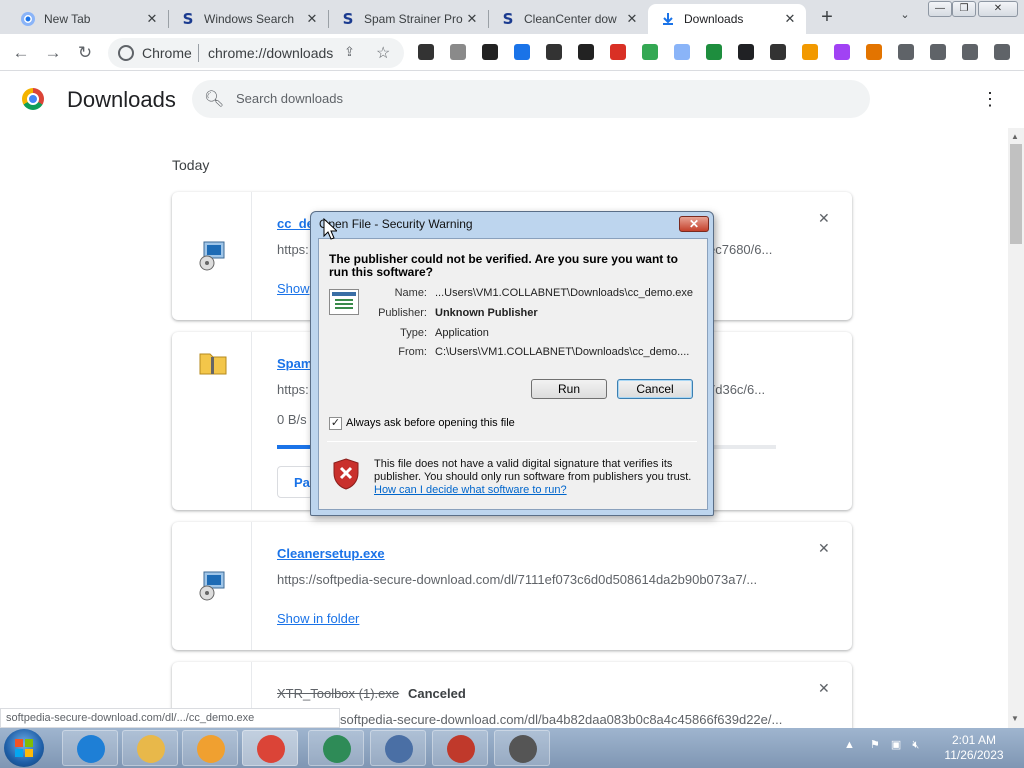 This screenshot has width=1024, height=768. I want to click on help-link: How can I decide what software to run?, so click(470, 490).